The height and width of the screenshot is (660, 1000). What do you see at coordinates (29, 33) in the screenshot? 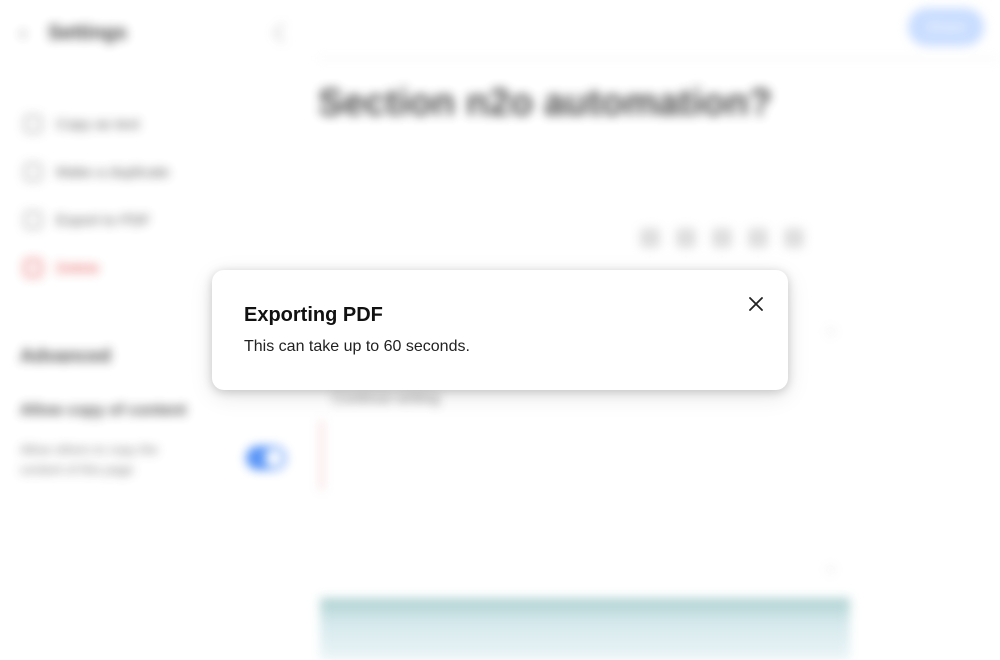
I see `chevron-left-icon: ‹` at bounding box center [29, 33].